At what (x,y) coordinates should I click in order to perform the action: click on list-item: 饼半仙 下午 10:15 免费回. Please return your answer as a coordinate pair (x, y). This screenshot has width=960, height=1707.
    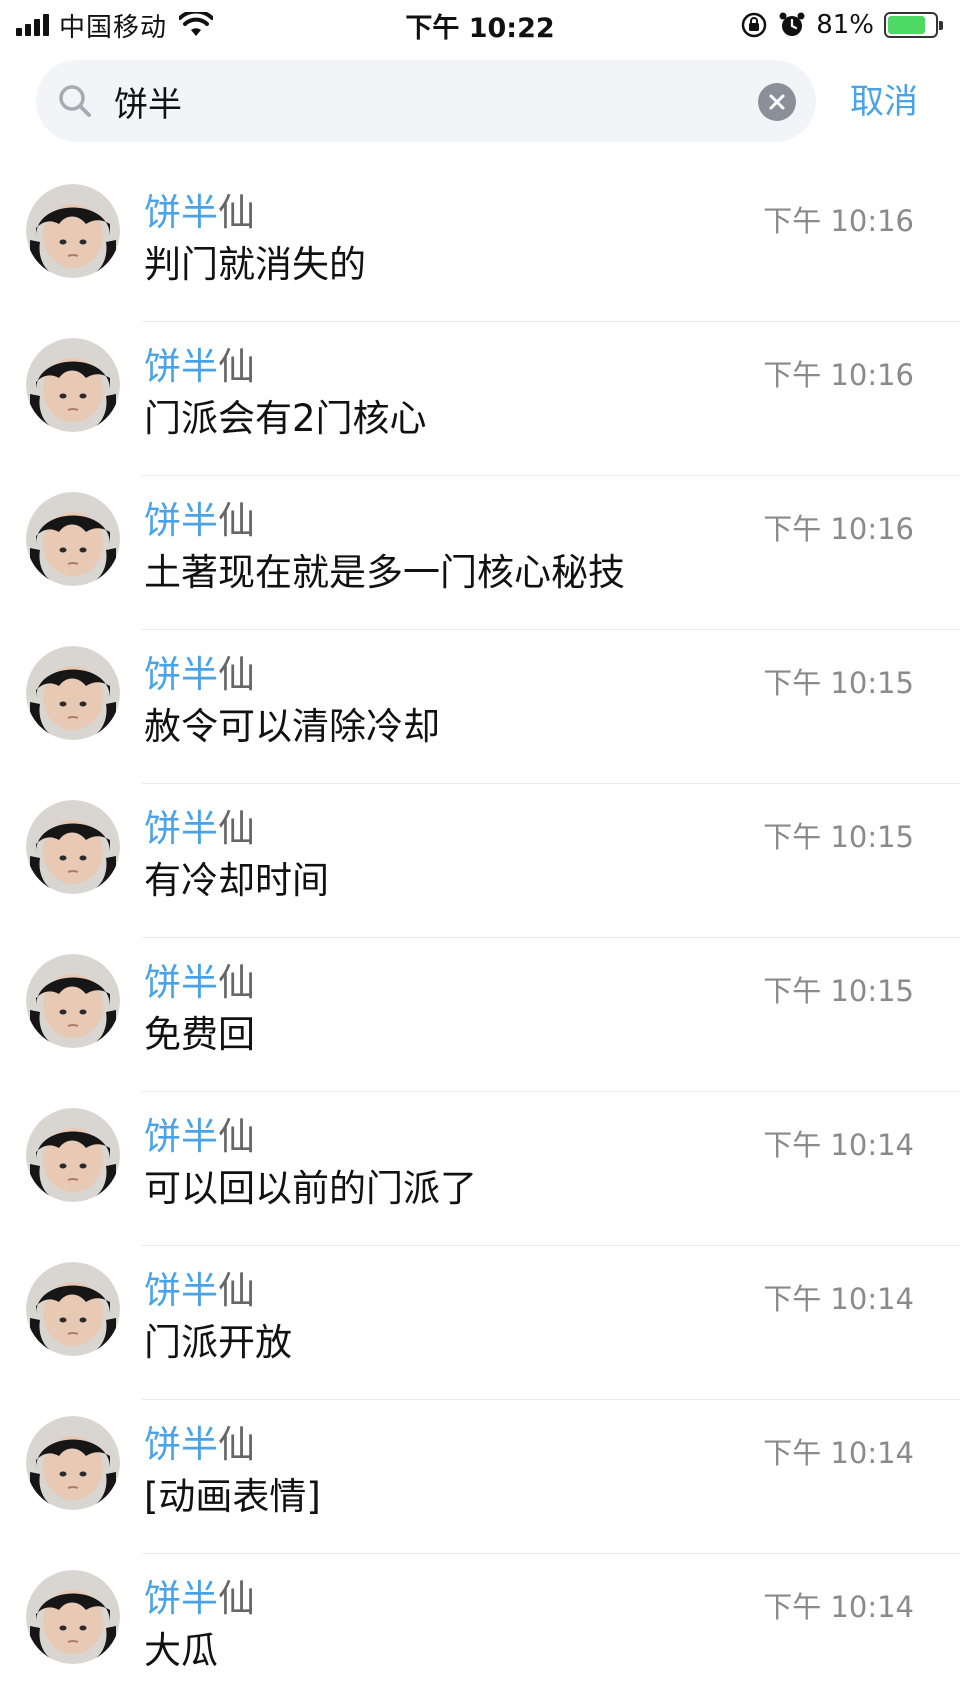
    Looking at the image, I should click on (480, 1015).